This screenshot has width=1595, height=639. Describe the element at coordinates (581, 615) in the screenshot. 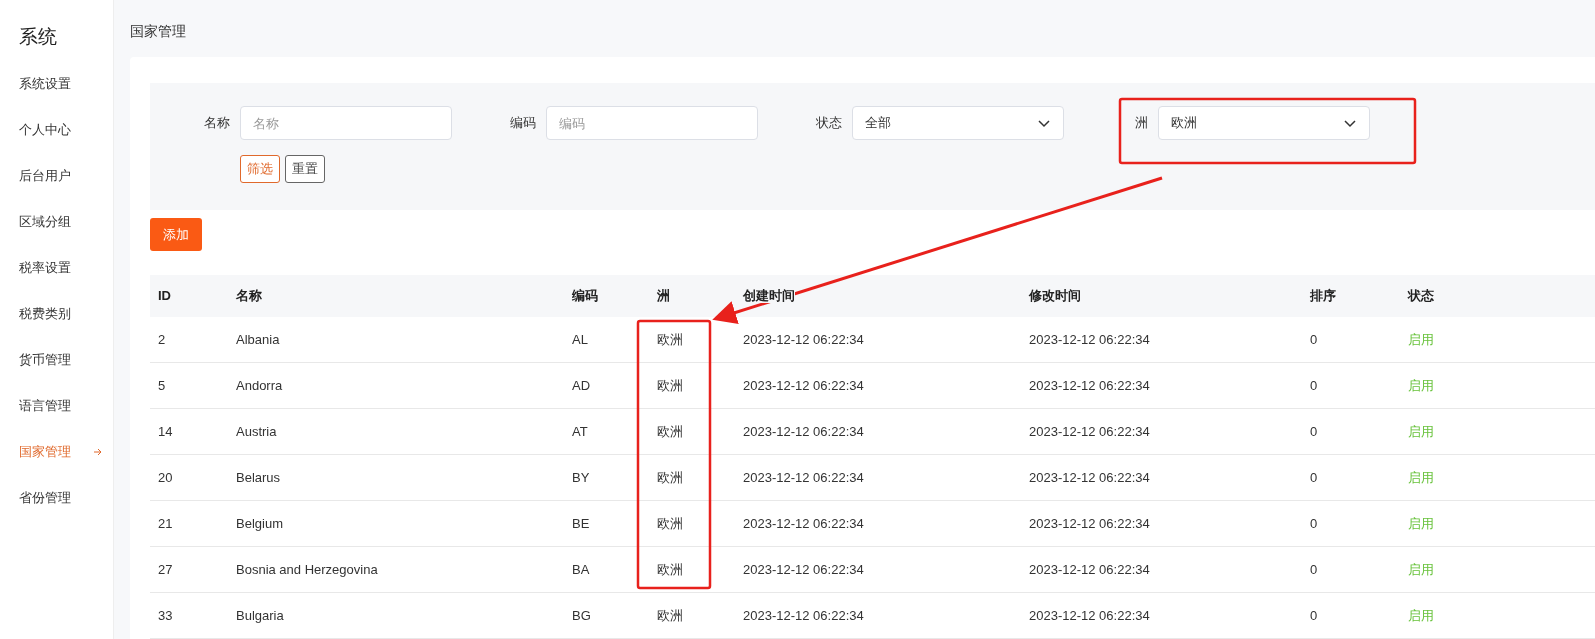

I see `table-cell-text: BG` at that location.